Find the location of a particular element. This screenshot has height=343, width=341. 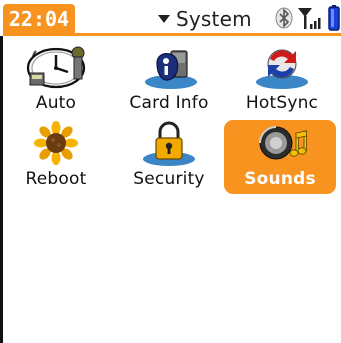

app-hotsync: HotSync is located at coordinates (282, 81).